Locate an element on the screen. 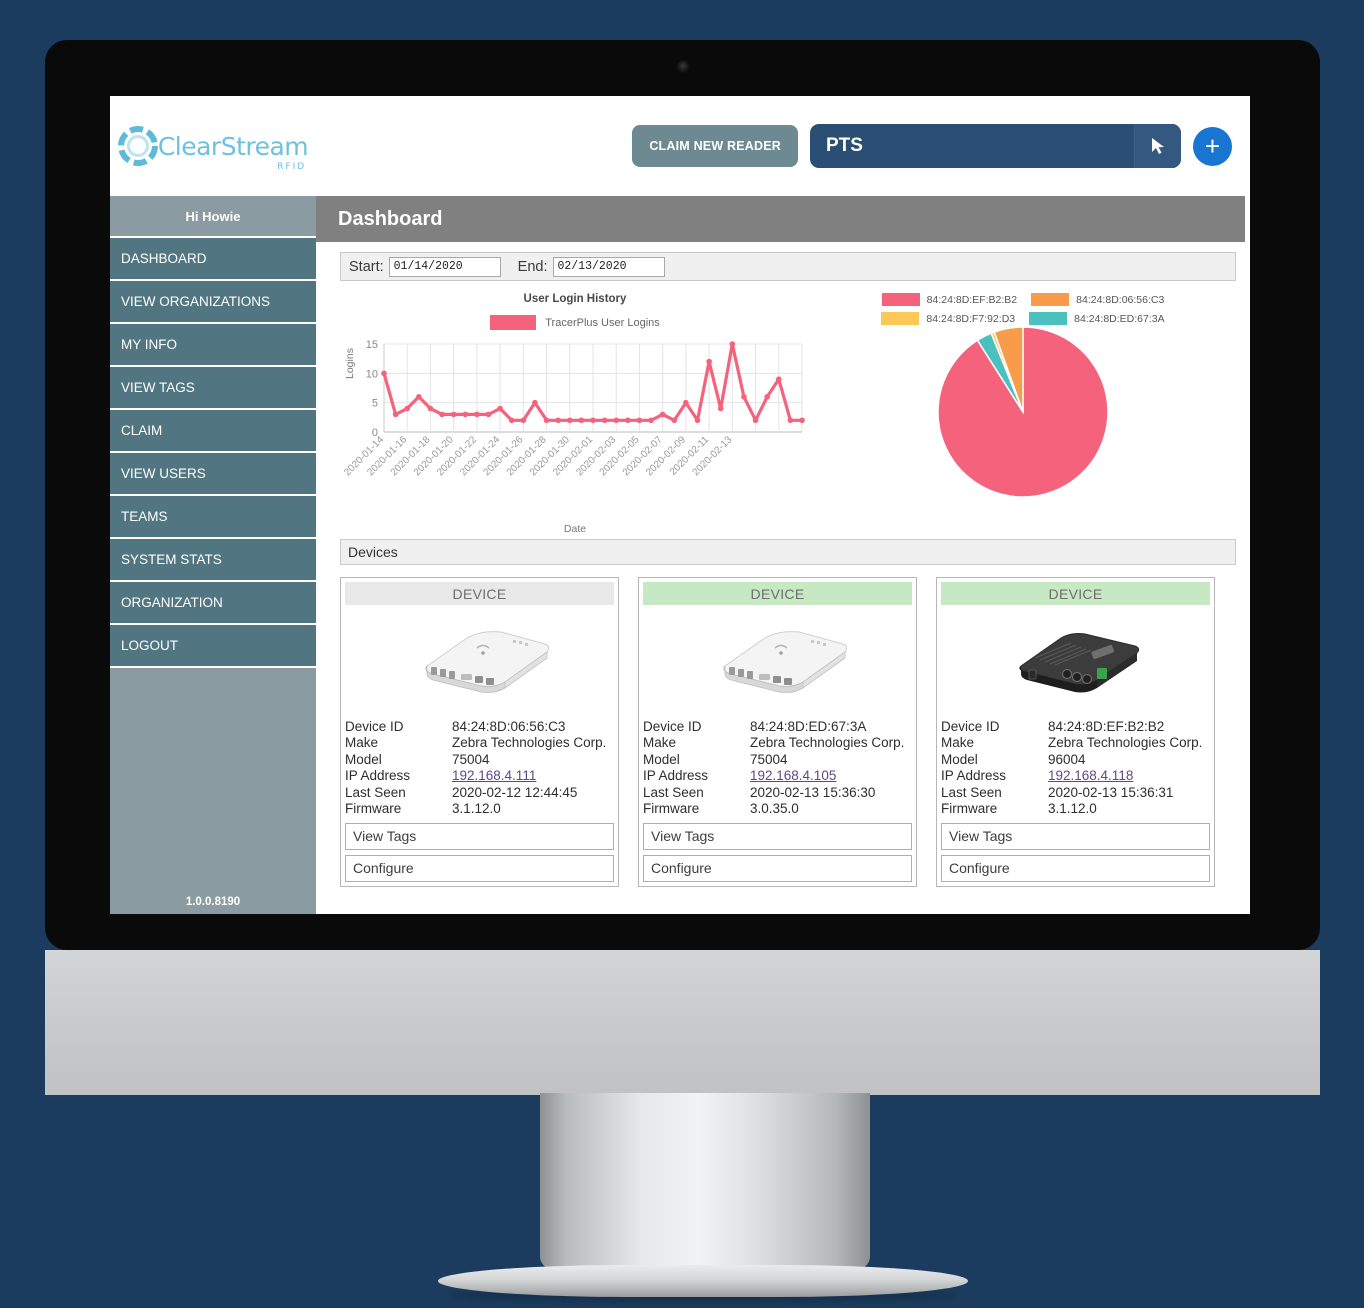  device-spec-row: Last Seen 2020-02-13 15:36:31 is located at coordinates (1075, 793).